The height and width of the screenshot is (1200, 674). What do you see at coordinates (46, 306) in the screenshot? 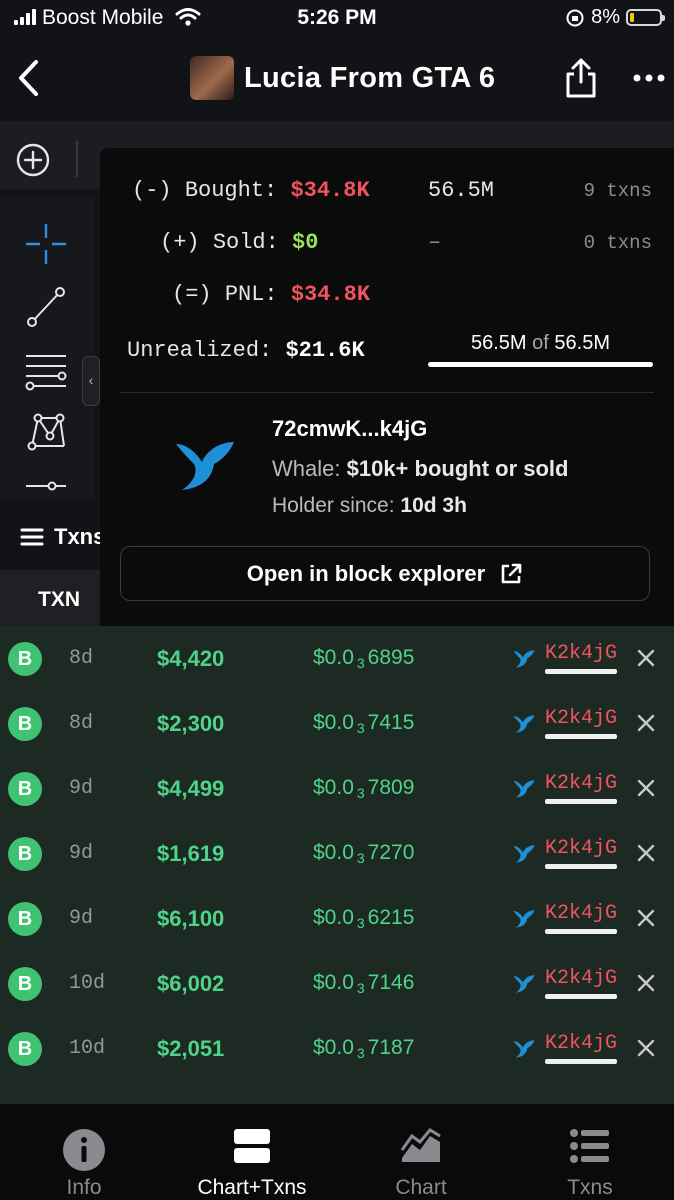
I see `trend-line-icon` at bounding box center [46, 306].